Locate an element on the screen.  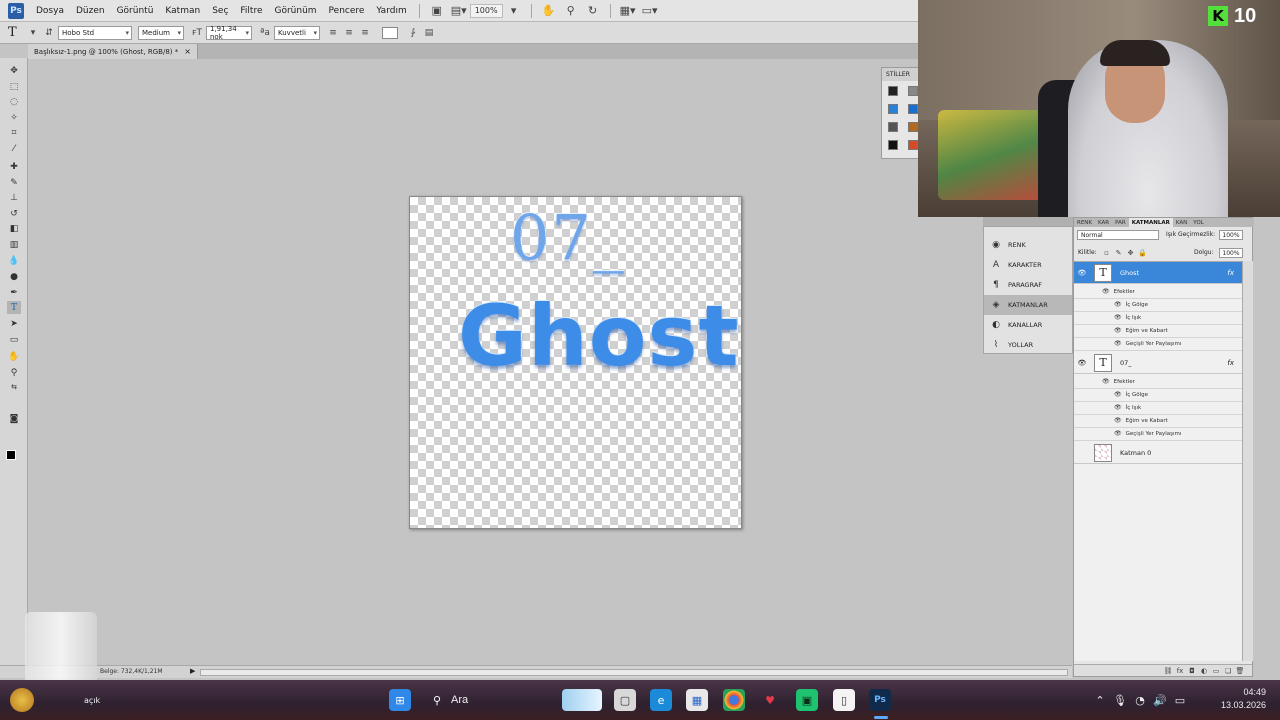
photoshop-taskbar-icon: Ps is located at coordinates (880, 700).